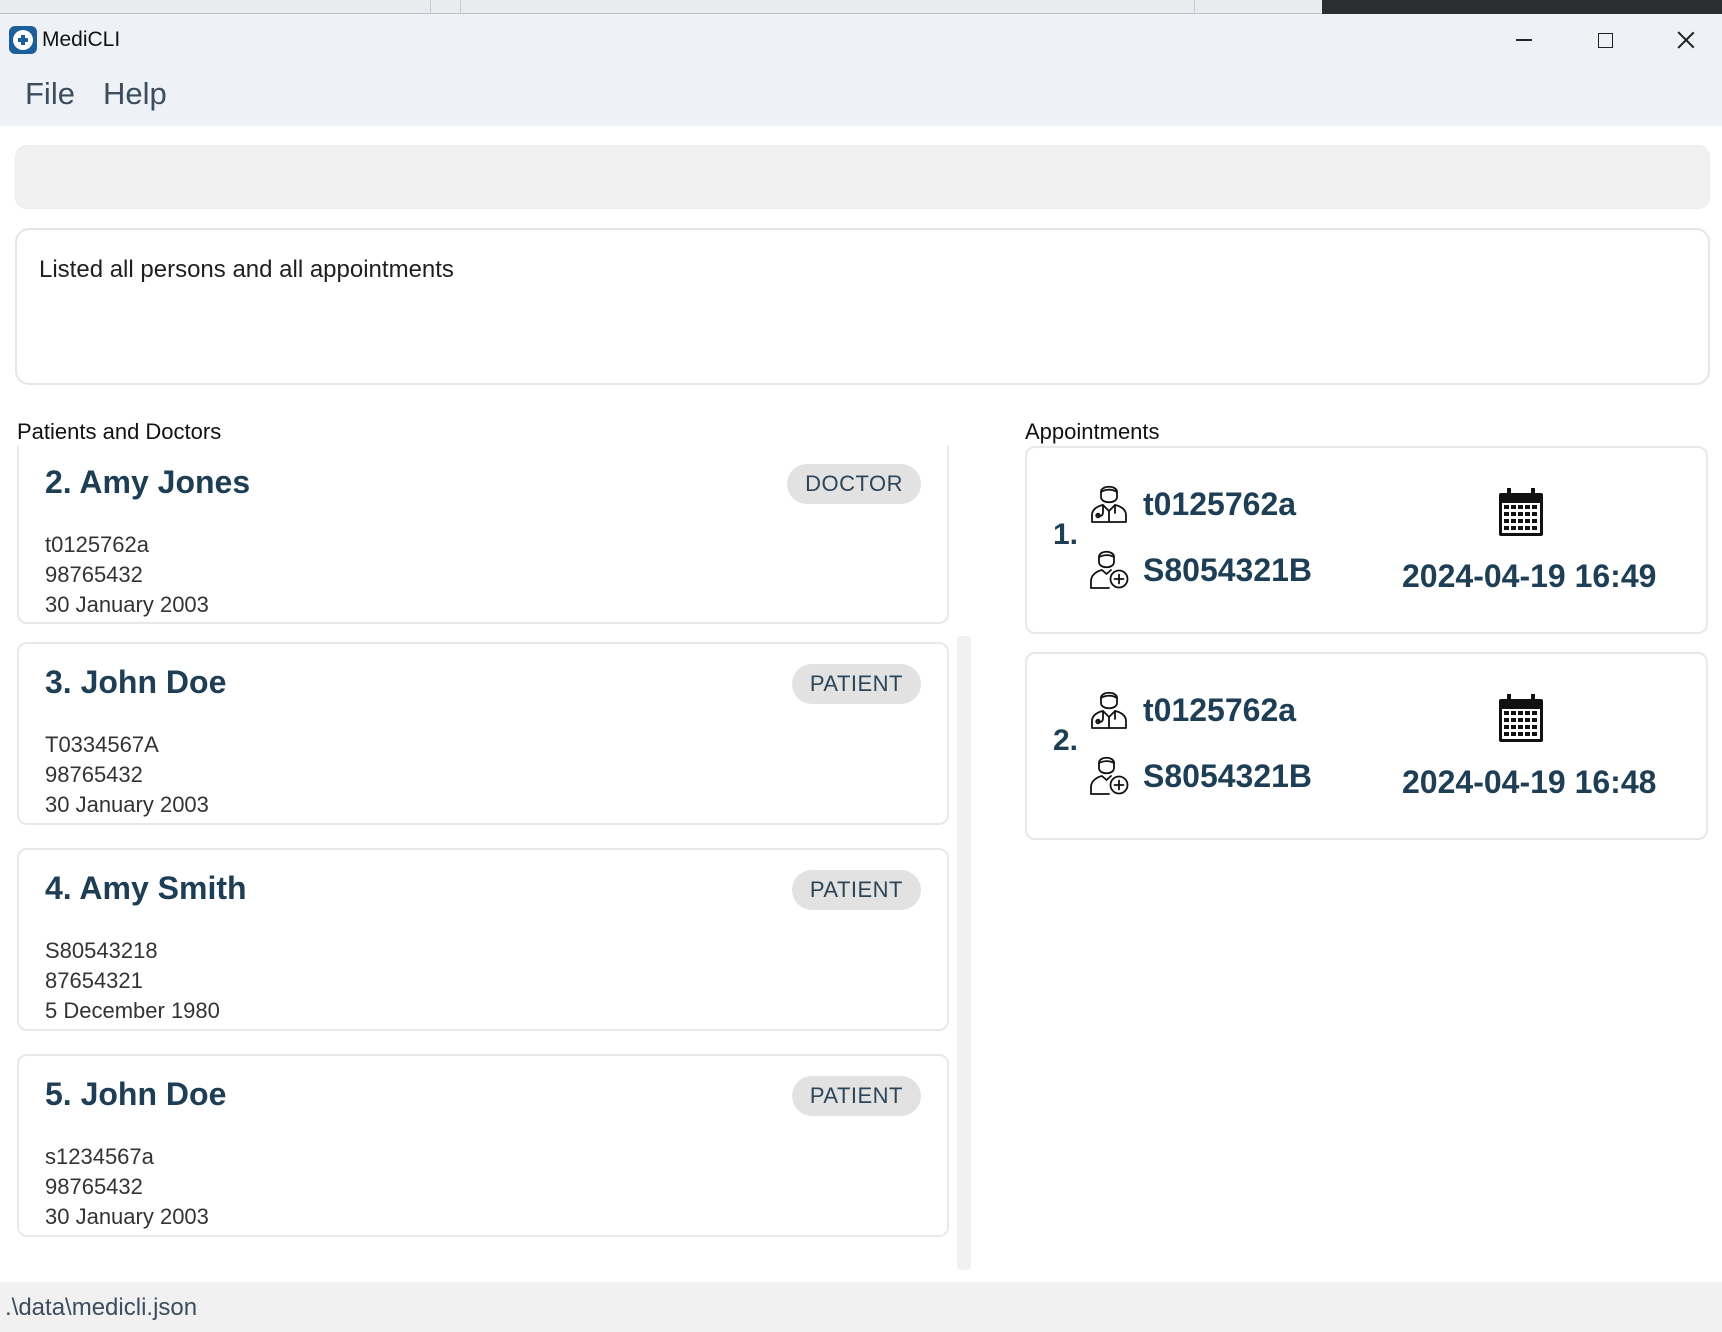 This screenshot has height=1332, width=1722. Describe the element at coordinates (94, 980) in the screenshot. I see `person-phone: 87654321` at that location.